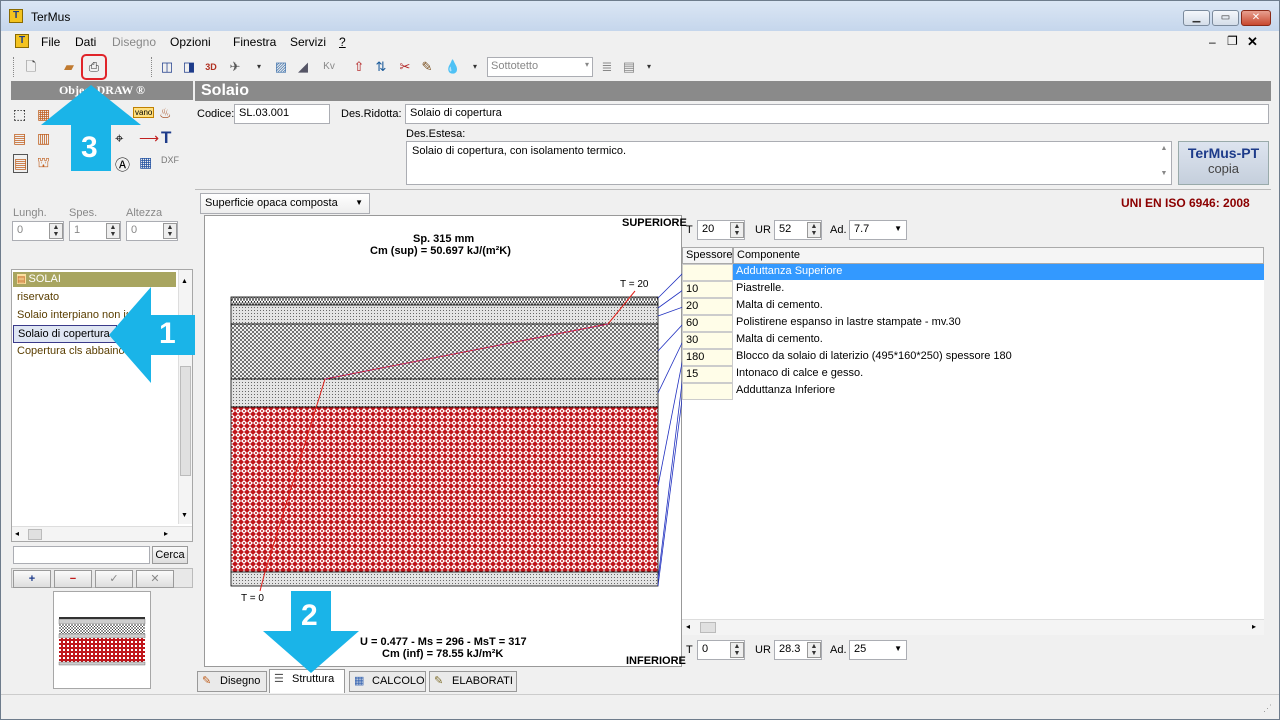 This screenshot has width=1280, height=720. What do you see at coordinates (134, 42) in the screenshot?
I see `menu-disegno: Disegno` at bounding box center [134, 42].